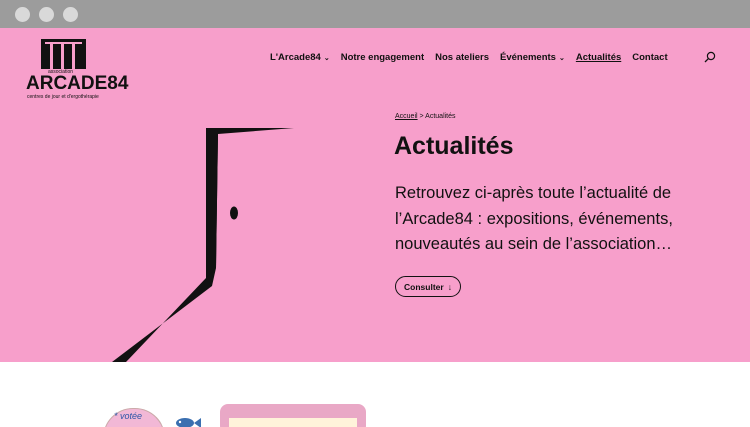  Describe the element at coordinates (293, 422) in the screenshot. I see `news-card-image` at that location.